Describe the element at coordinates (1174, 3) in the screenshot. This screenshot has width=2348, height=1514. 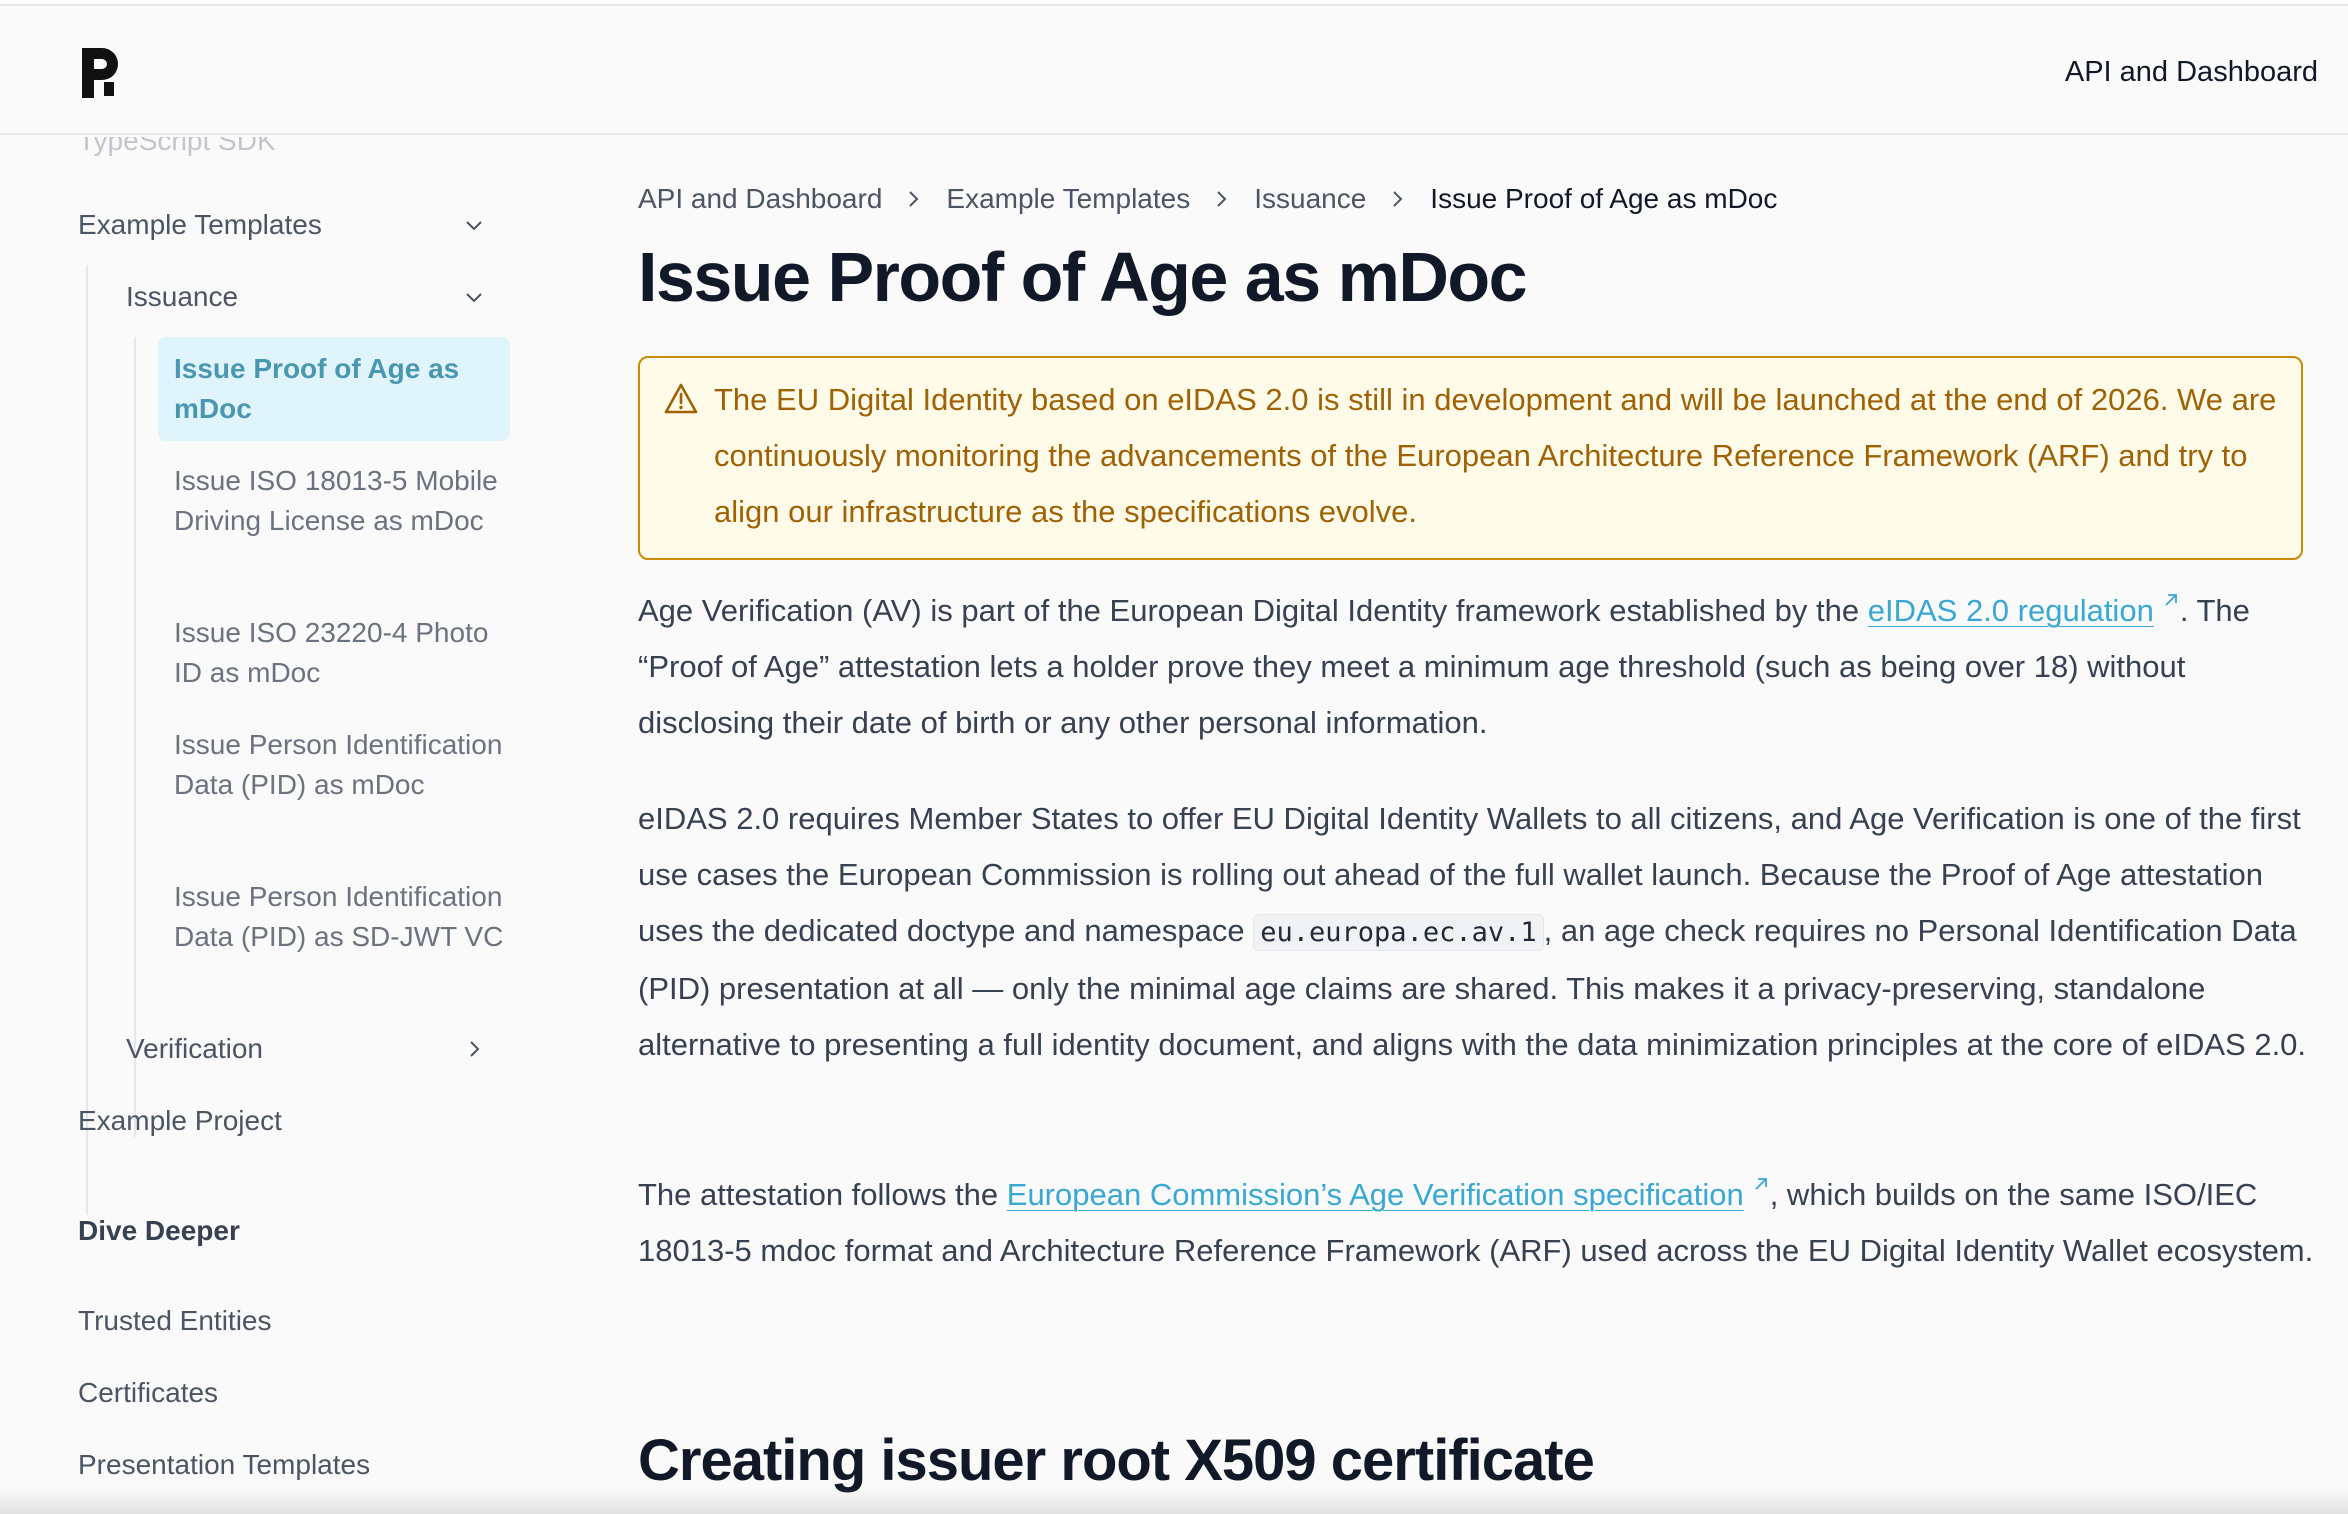
I see `window-top-edge` at that location.